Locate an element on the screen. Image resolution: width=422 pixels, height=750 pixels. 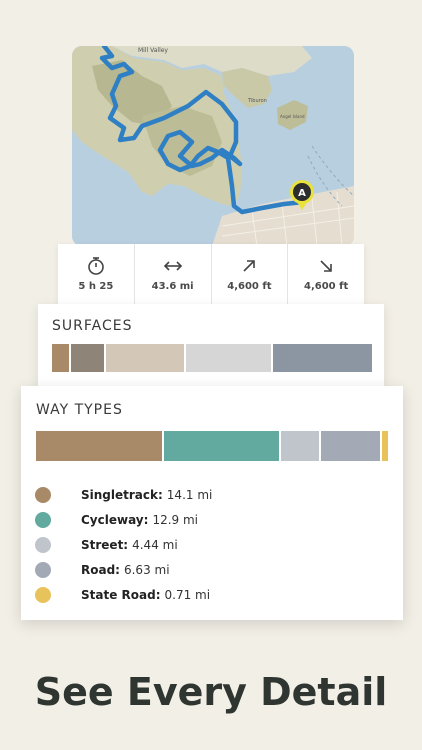
legend-dot-road is located at coordinates (43, 569).